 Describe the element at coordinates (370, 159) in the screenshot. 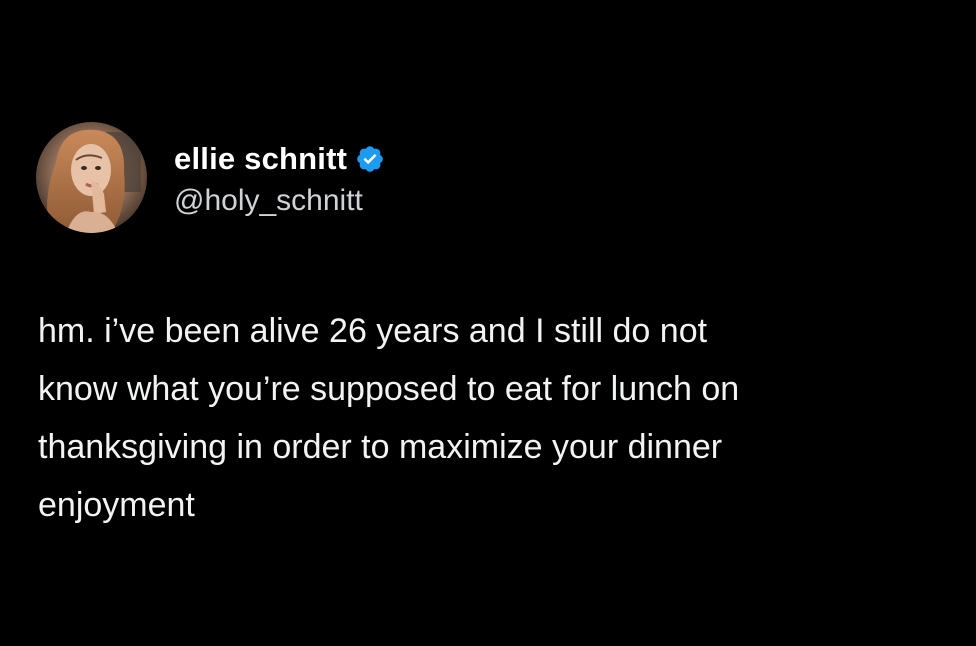

I see `verified-badge-icon` at that location.